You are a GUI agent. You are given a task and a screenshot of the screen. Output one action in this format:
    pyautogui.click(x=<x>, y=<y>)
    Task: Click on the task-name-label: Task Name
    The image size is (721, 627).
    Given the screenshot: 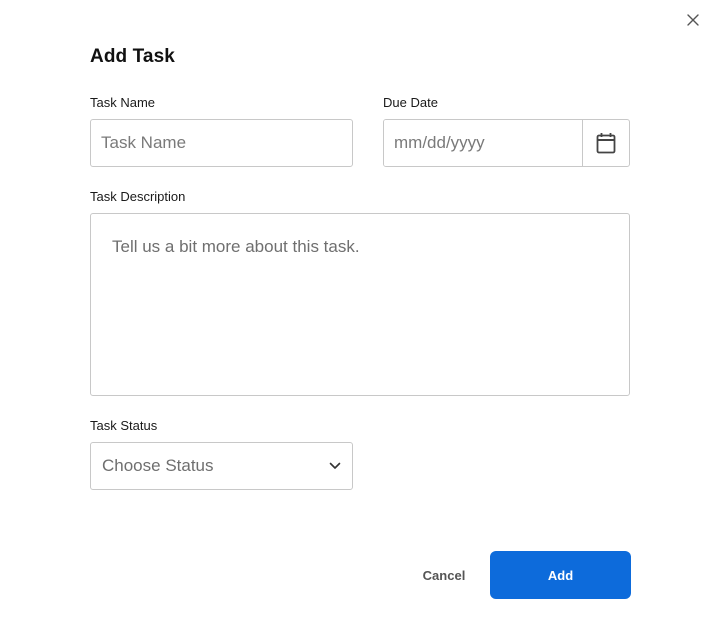 What is the action you would take?
    pyautogui.click(x=123, y=102)
    